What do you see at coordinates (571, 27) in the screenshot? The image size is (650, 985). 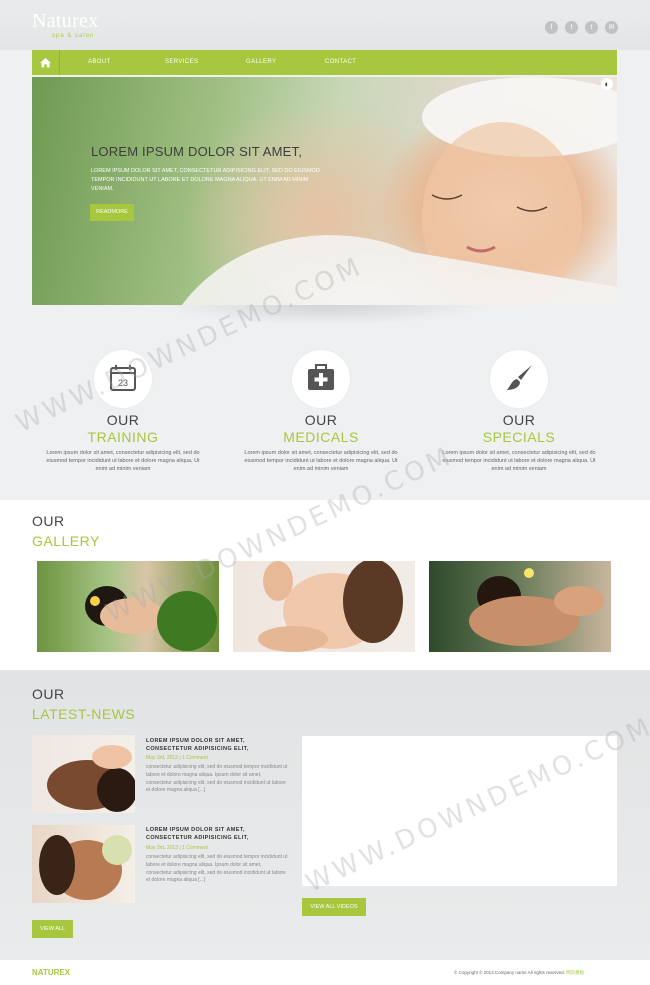 I see `twitter-icon: t` at bounding box center [571, 27].